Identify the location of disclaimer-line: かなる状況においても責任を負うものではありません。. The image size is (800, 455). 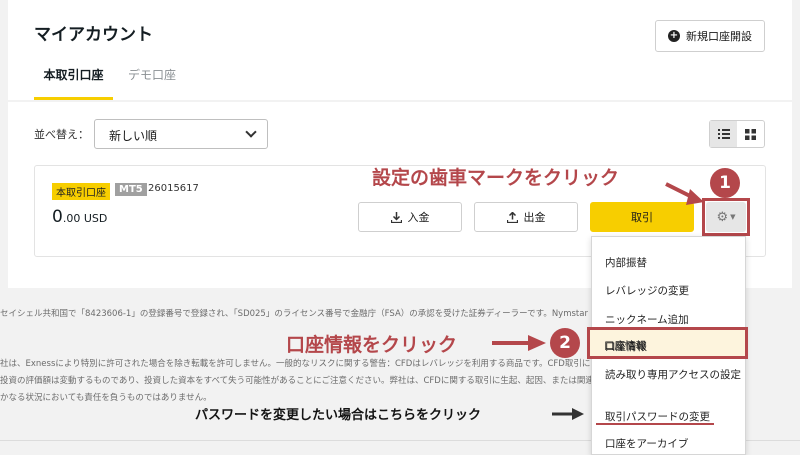
(106, 398).